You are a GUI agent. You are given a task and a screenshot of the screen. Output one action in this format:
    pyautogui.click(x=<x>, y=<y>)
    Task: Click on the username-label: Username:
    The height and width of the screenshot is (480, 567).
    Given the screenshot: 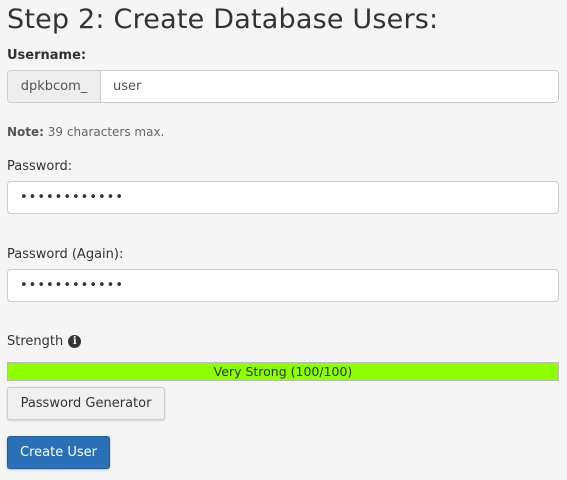 What is the action you would take?
    pyautogui.click(x=47, y=55)
    